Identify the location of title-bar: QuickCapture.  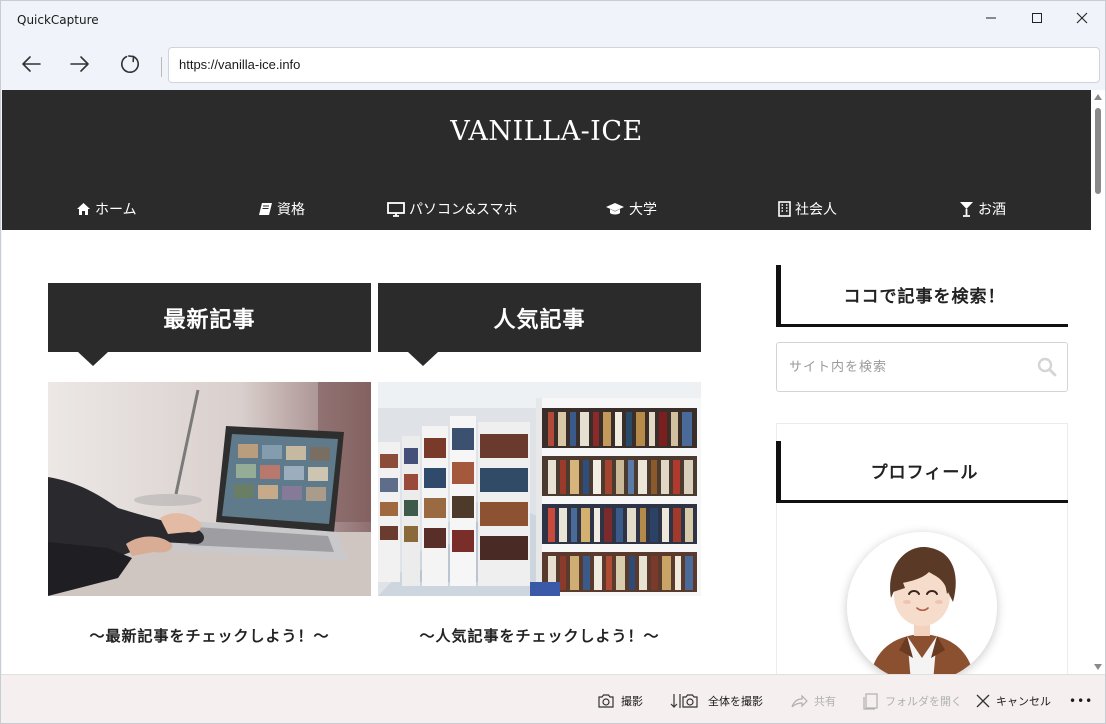
(553, 20).